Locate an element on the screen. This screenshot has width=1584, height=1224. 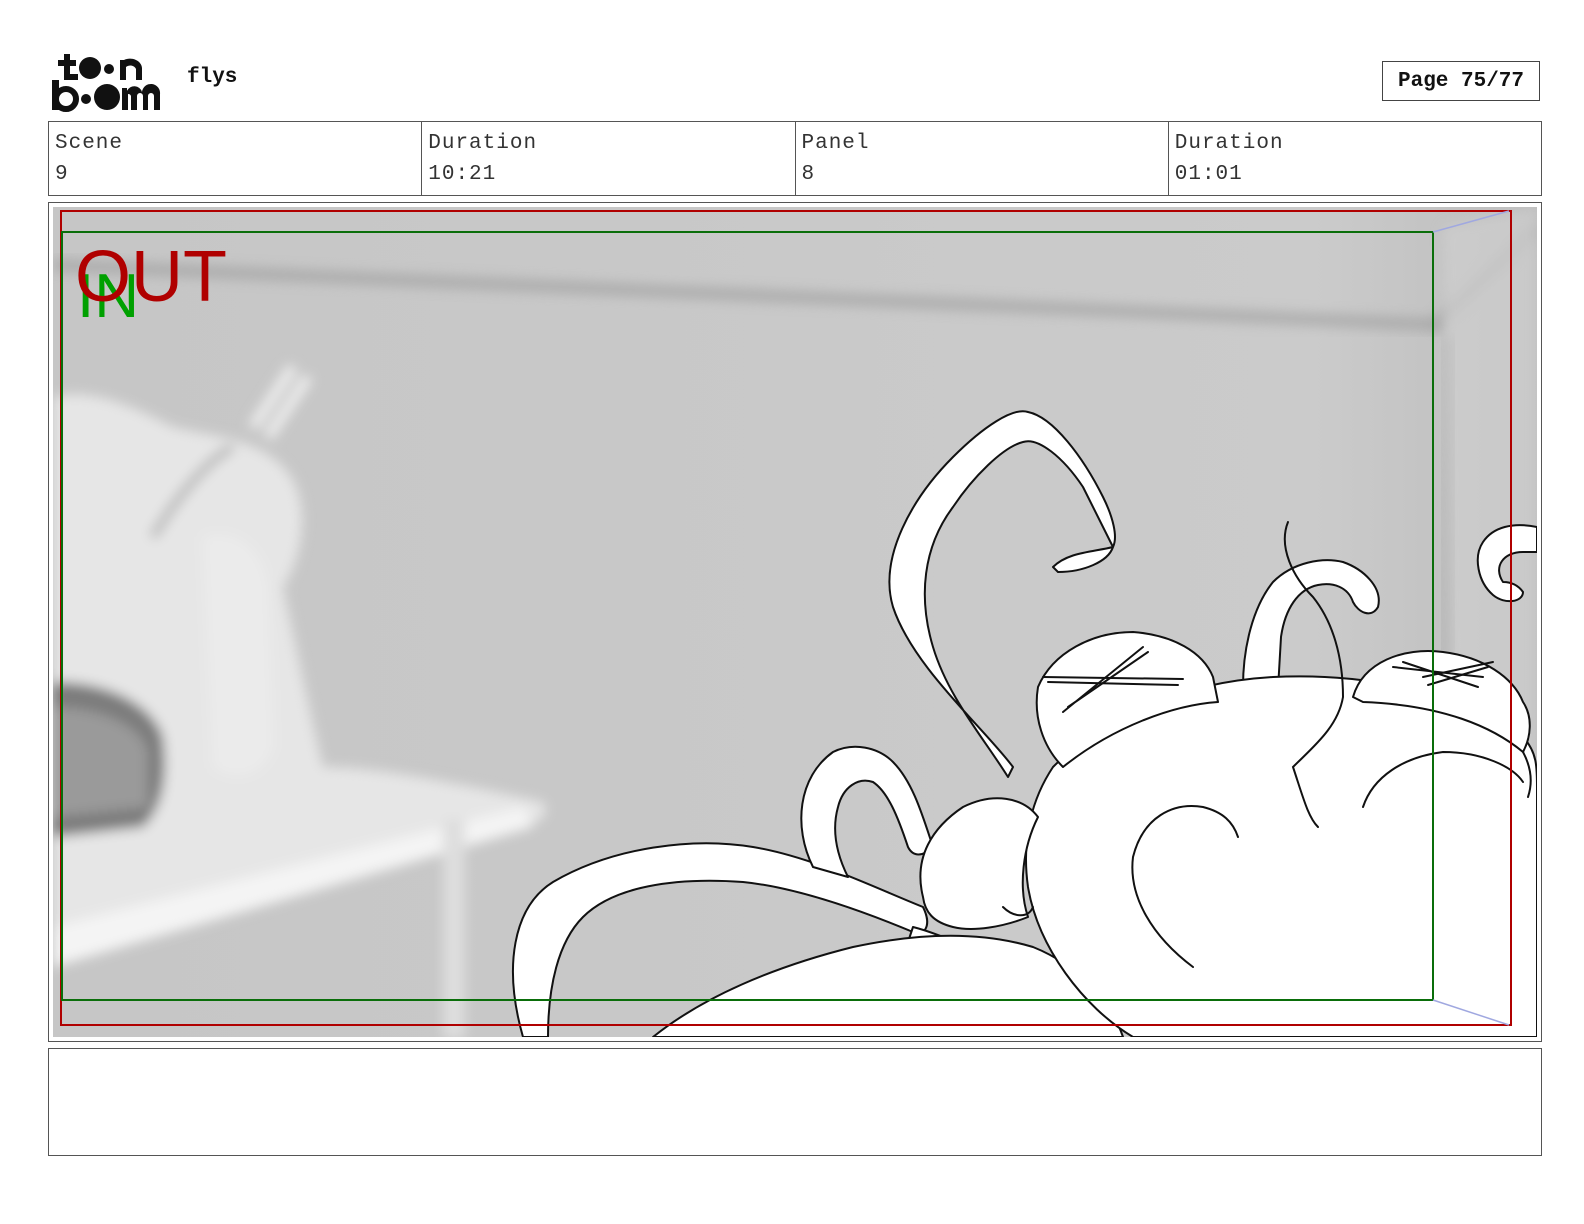
scene-duration-cell: Duration 10:21 is located at coordinates (607, 158).